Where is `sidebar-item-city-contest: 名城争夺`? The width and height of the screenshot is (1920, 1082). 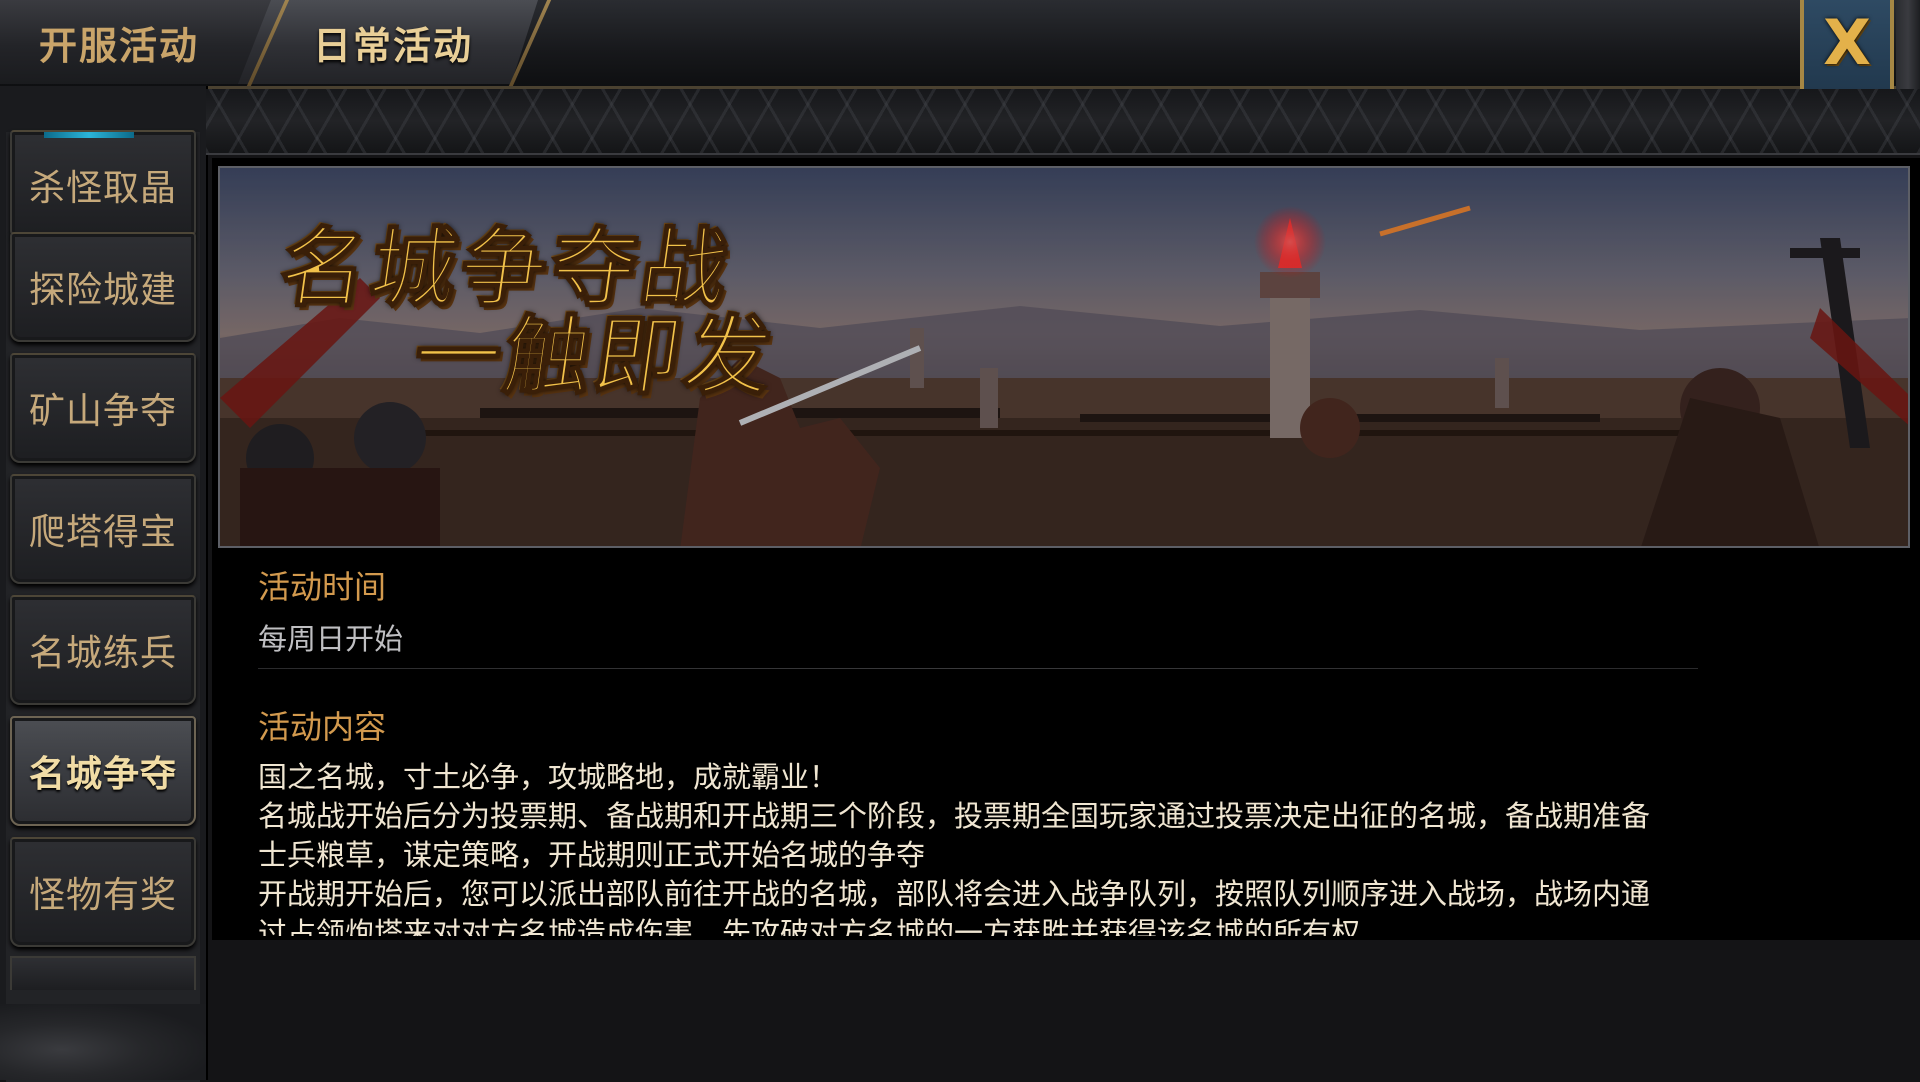 sidebar-item-city-contest: 名城争夺 is located at coordinates (103, 771).